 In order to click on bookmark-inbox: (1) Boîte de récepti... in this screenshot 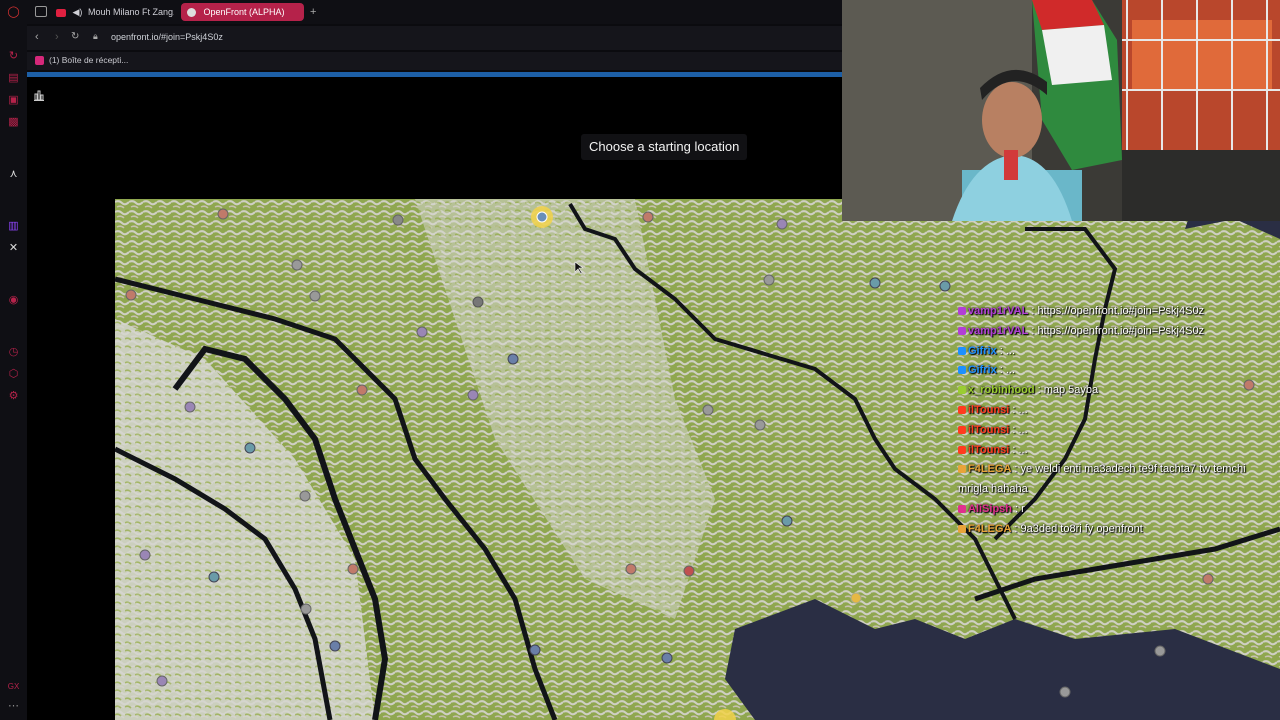, I will do `click(88, 60)`.